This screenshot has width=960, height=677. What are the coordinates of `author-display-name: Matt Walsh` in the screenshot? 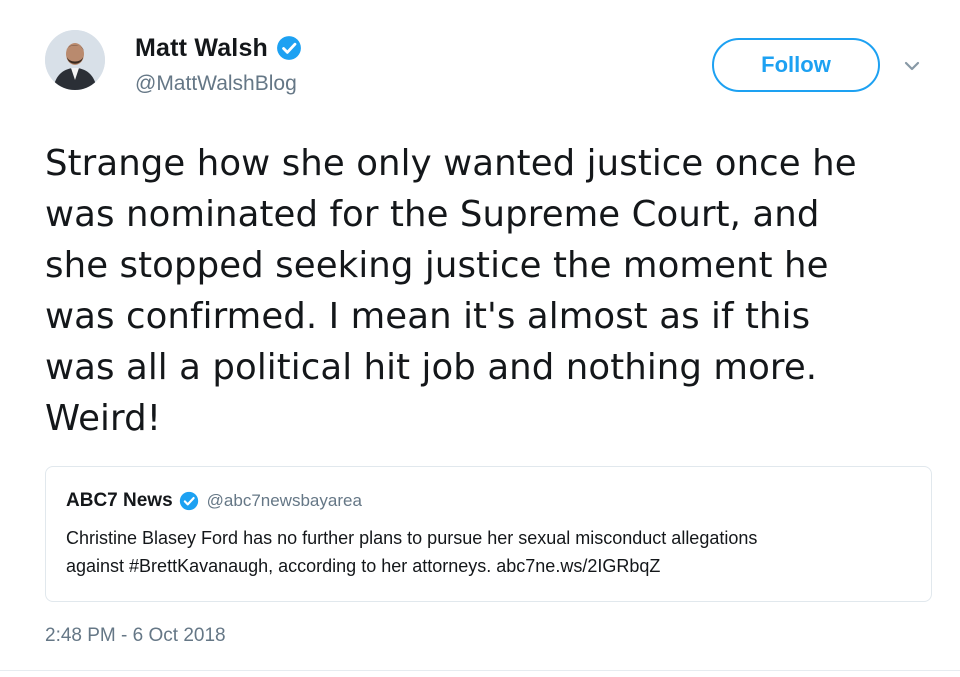 It's located at (201, 48).